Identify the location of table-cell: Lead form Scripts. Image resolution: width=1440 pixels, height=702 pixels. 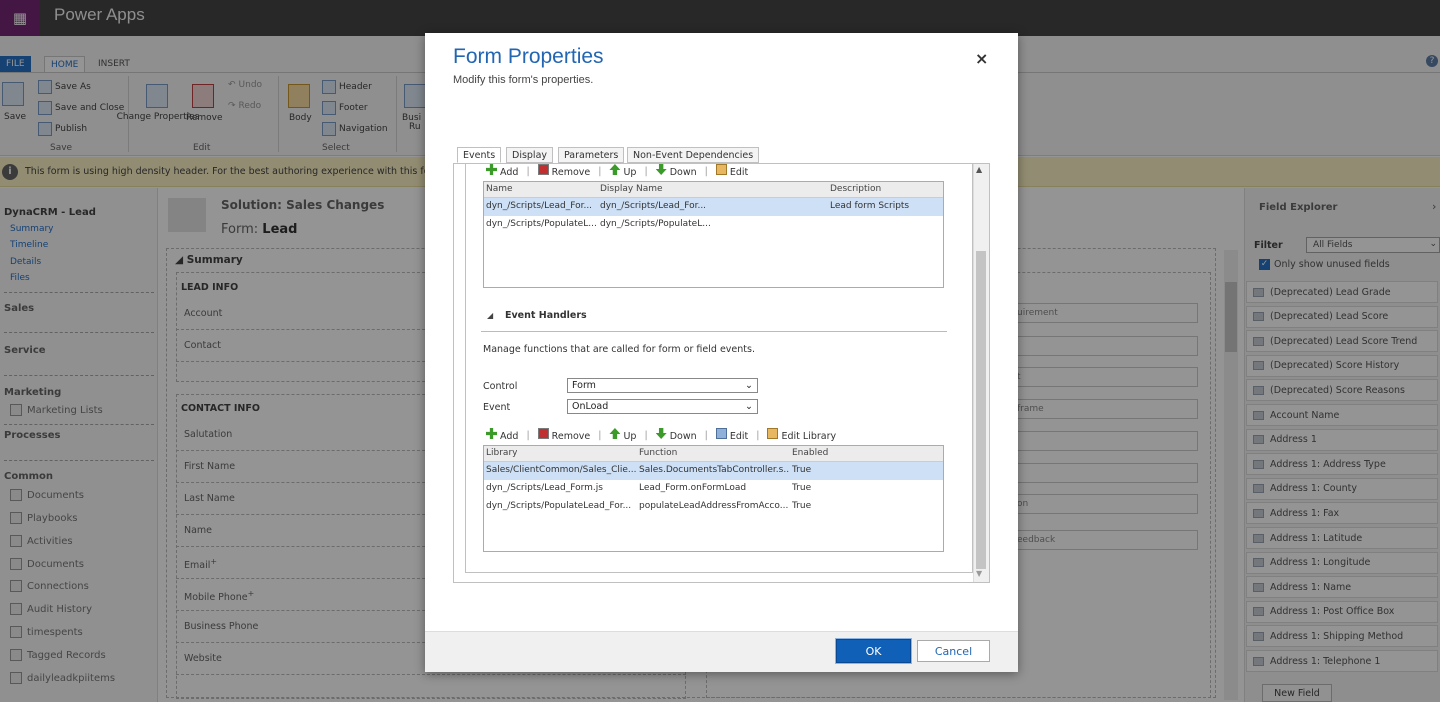
(870, 206).